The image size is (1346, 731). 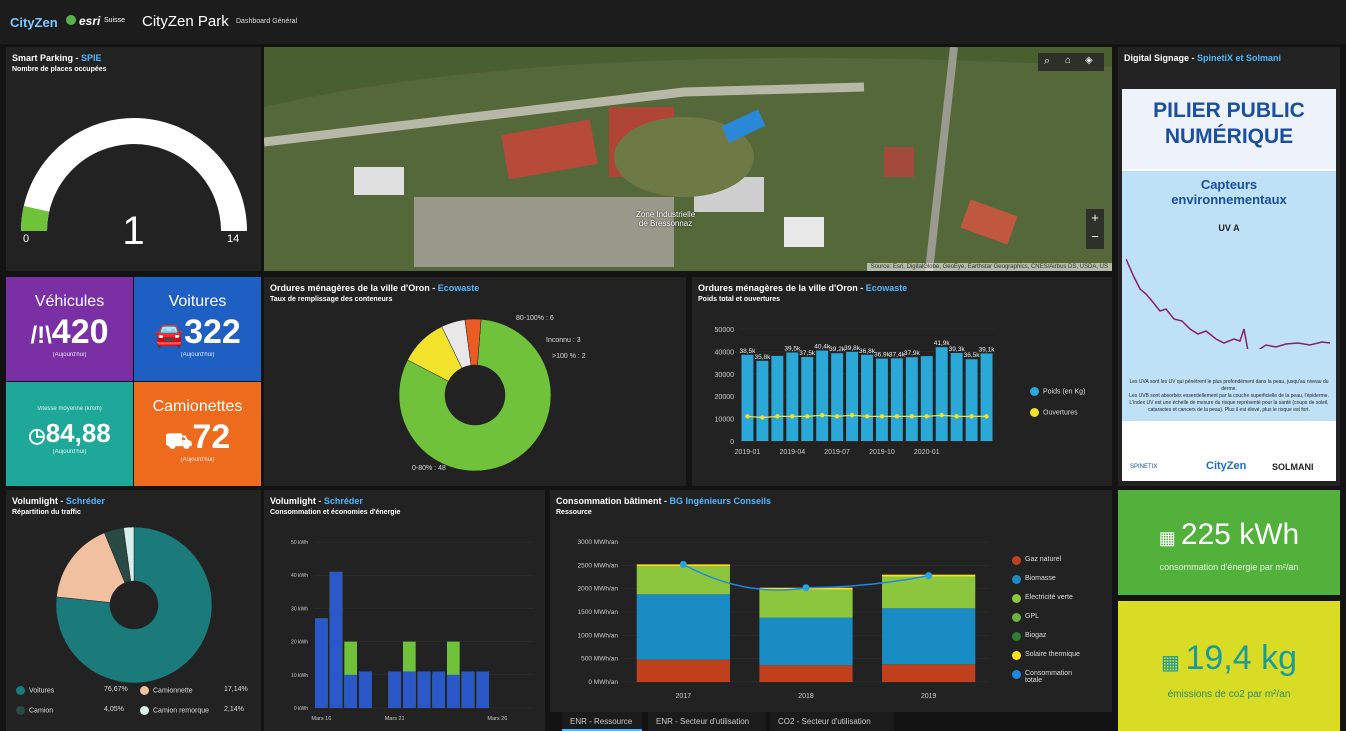 I want to click on map-toolbar: ⌕ ⌂ ◈, so click(x=1071, y=62).